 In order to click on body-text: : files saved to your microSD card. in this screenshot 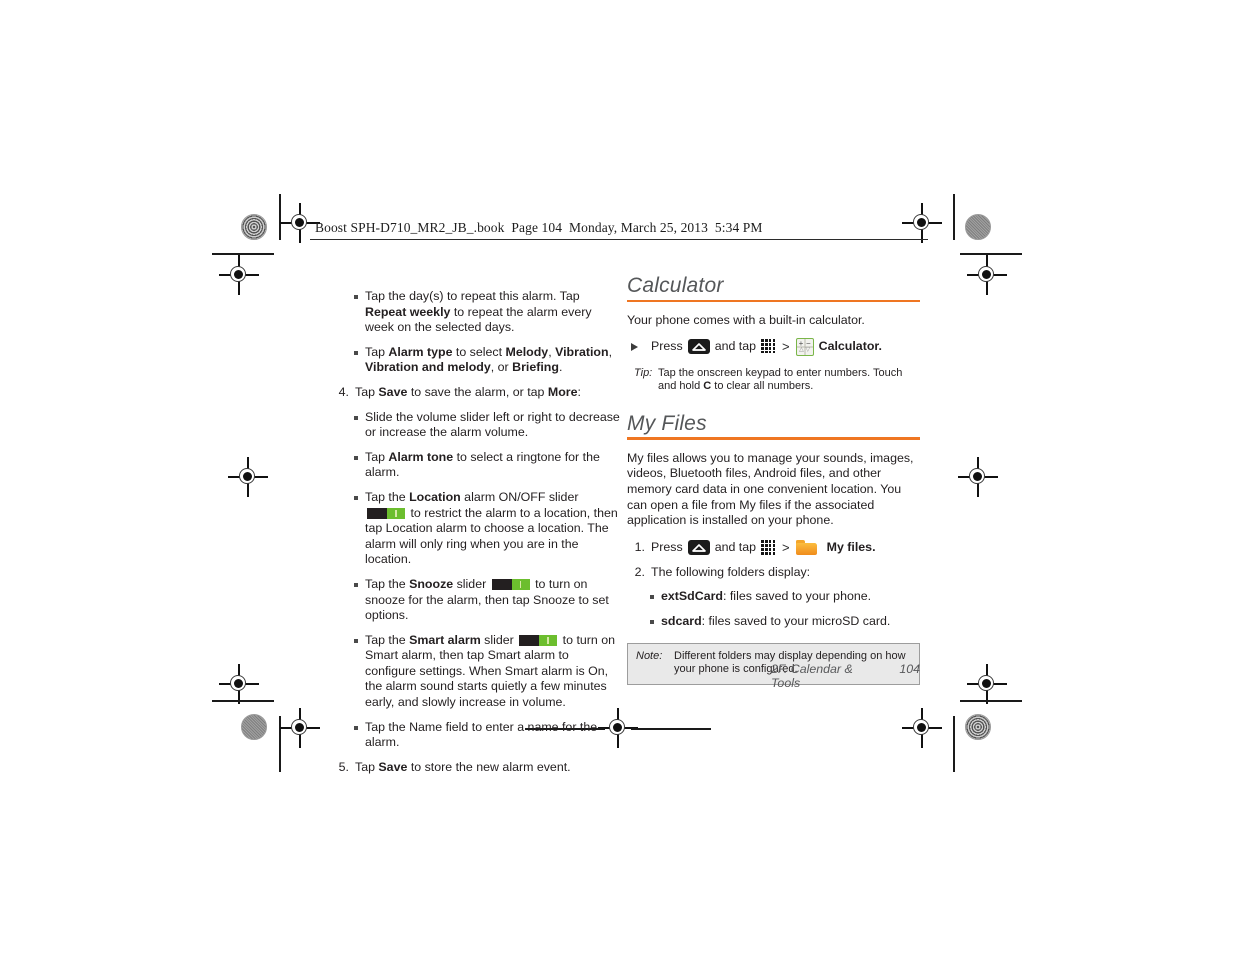, I will do `click(796, 620)`.